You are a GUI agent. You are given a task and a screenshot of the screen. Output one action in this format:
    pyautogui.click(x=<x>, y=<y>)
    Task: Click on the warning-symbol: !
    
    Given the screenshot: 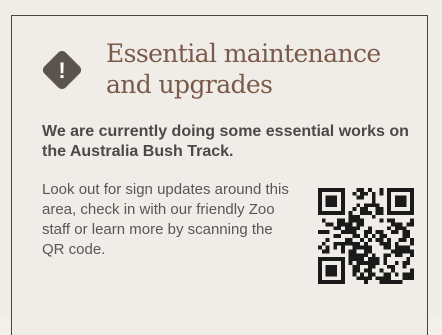 What is the action you would take?
    pyautogui.click(x=61, y=70)
    